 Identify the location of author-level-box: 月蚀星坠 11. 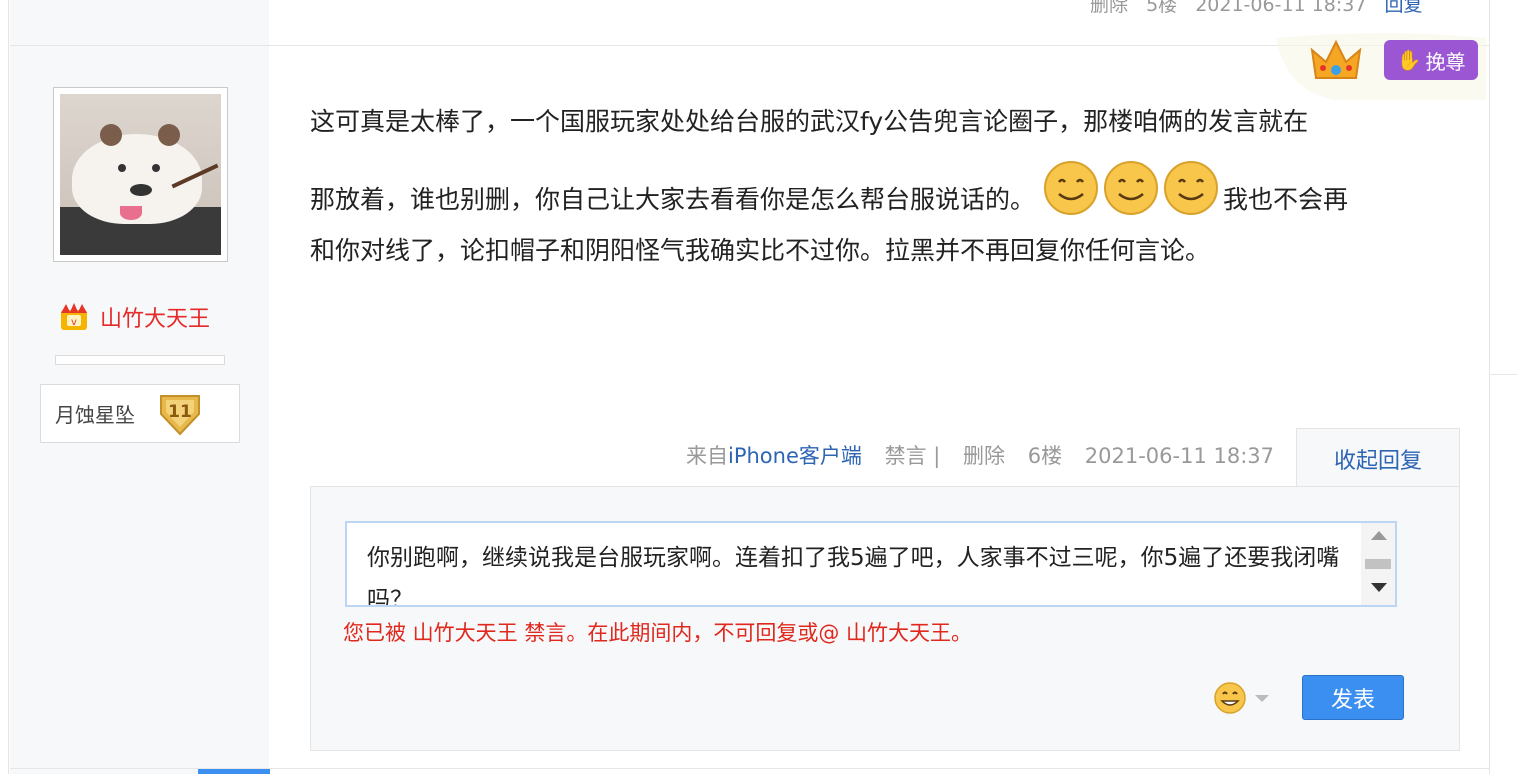
(140, 413).